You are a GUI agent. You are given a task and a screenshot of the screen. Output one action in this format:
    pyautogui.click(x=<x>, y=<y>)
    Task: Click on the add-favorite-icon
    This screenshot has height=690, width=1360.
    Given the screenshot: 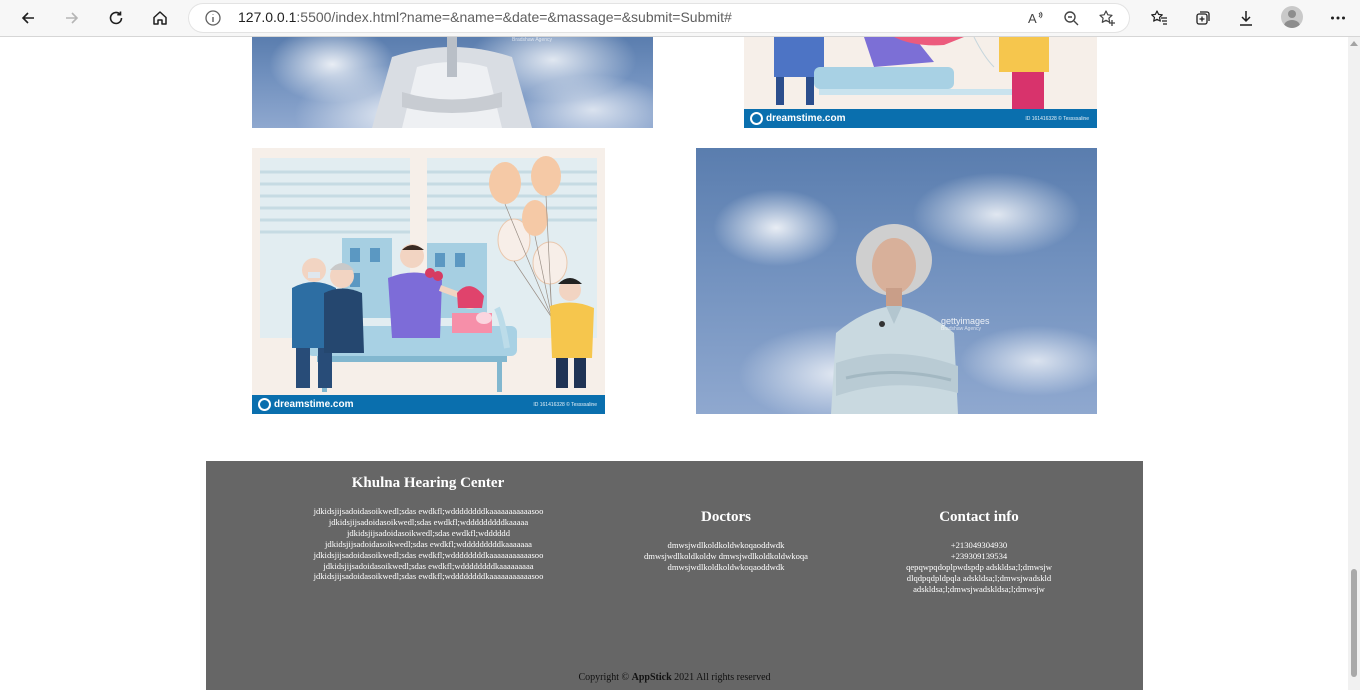 What is the action you would take?
    pyautogui.click(x=1107, y=18)
    